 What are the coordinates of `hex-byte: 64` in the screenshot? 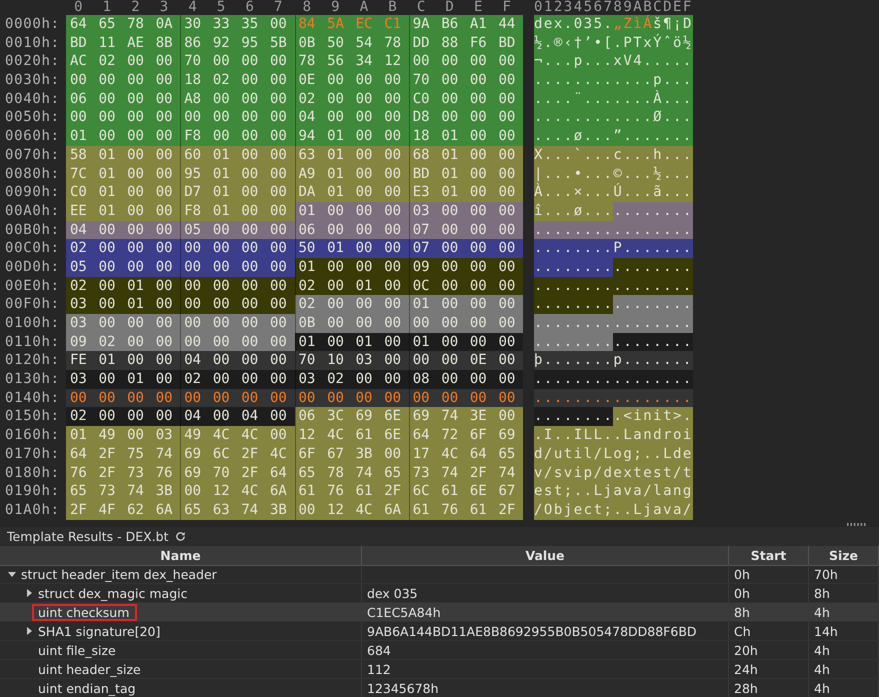 It's located at (80, 454).